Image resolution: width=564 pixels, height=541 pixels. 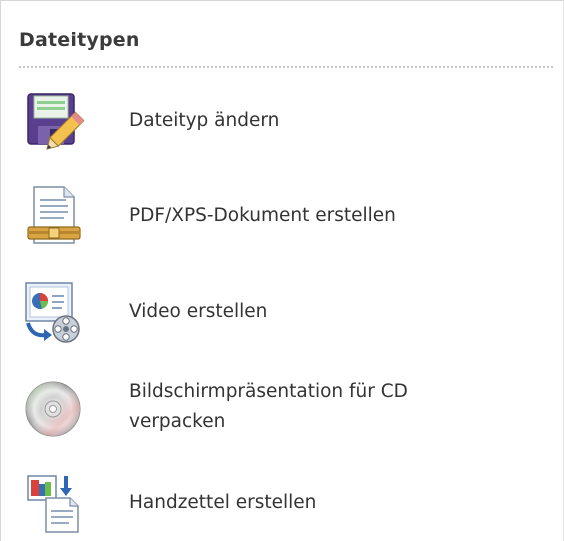 I want to click on change-file-type-label: Dateityp ändern, so click(x=204, y=120).